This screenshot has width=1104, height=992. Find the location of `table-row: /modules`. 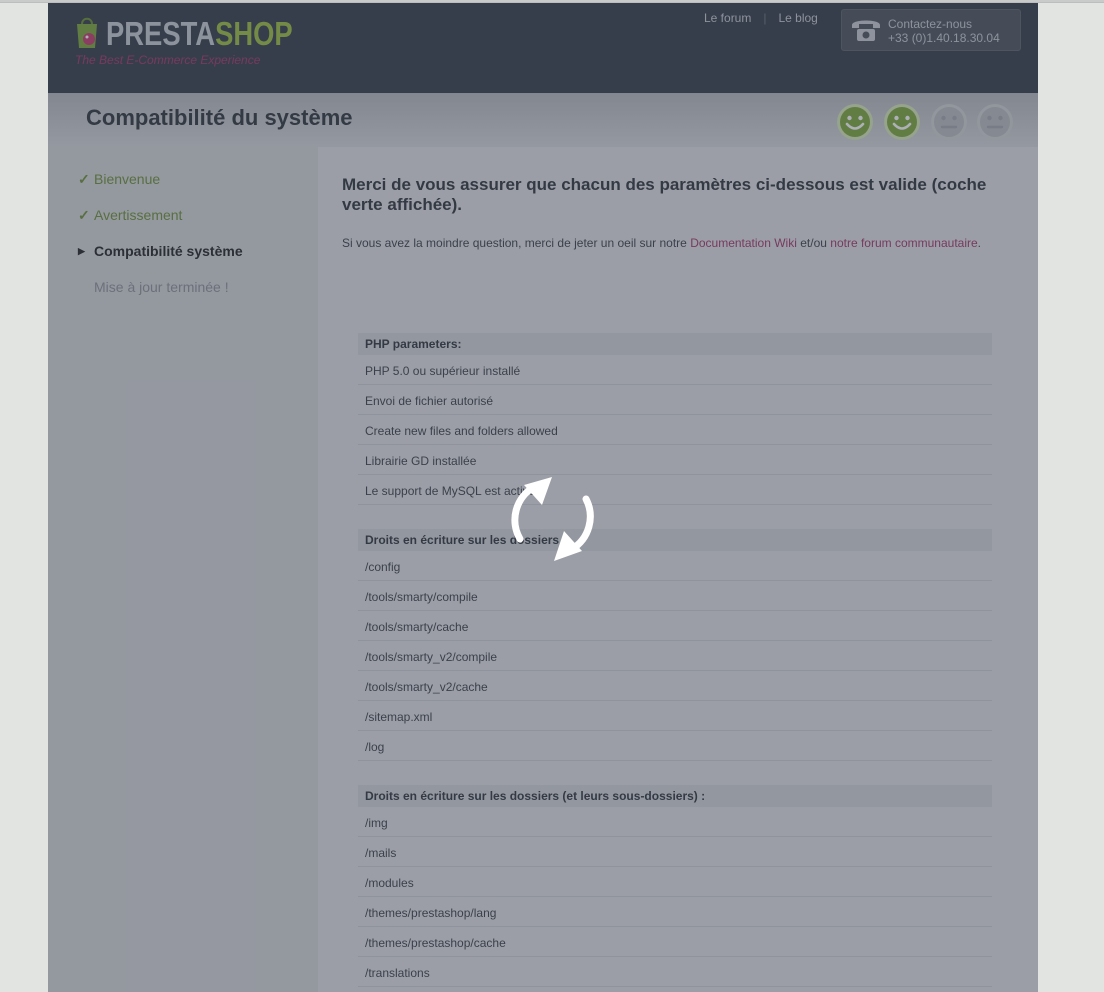

table-row: /modules is located at coordinates (675, 882).